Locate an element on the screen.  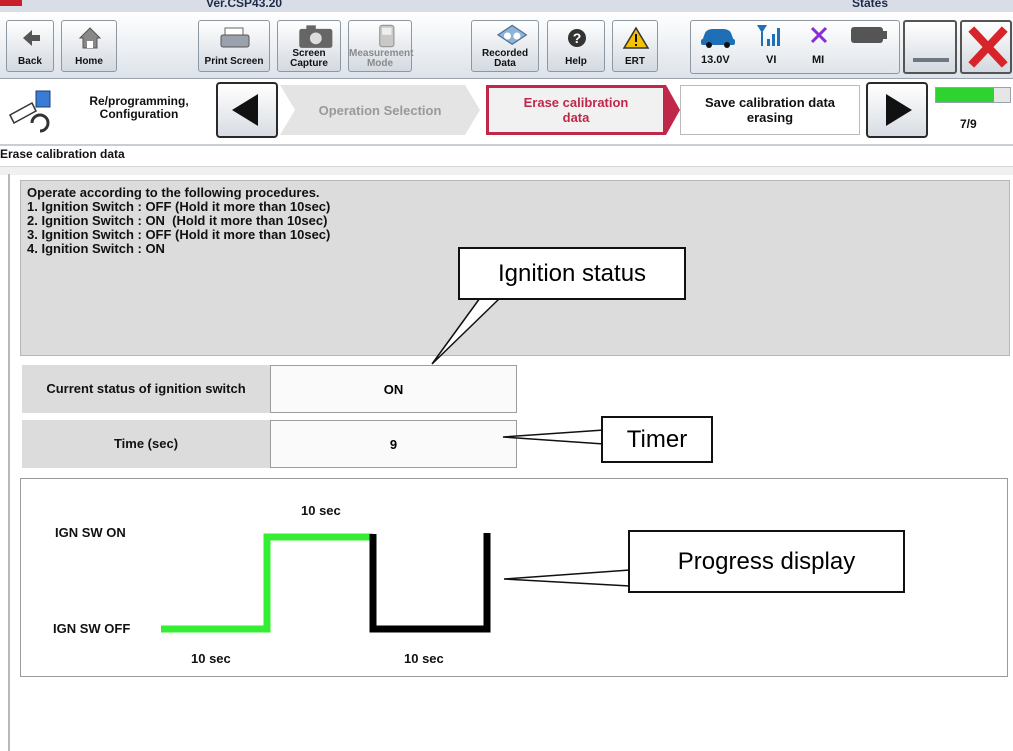
back-button: Back is located at coordinates (30, 46).